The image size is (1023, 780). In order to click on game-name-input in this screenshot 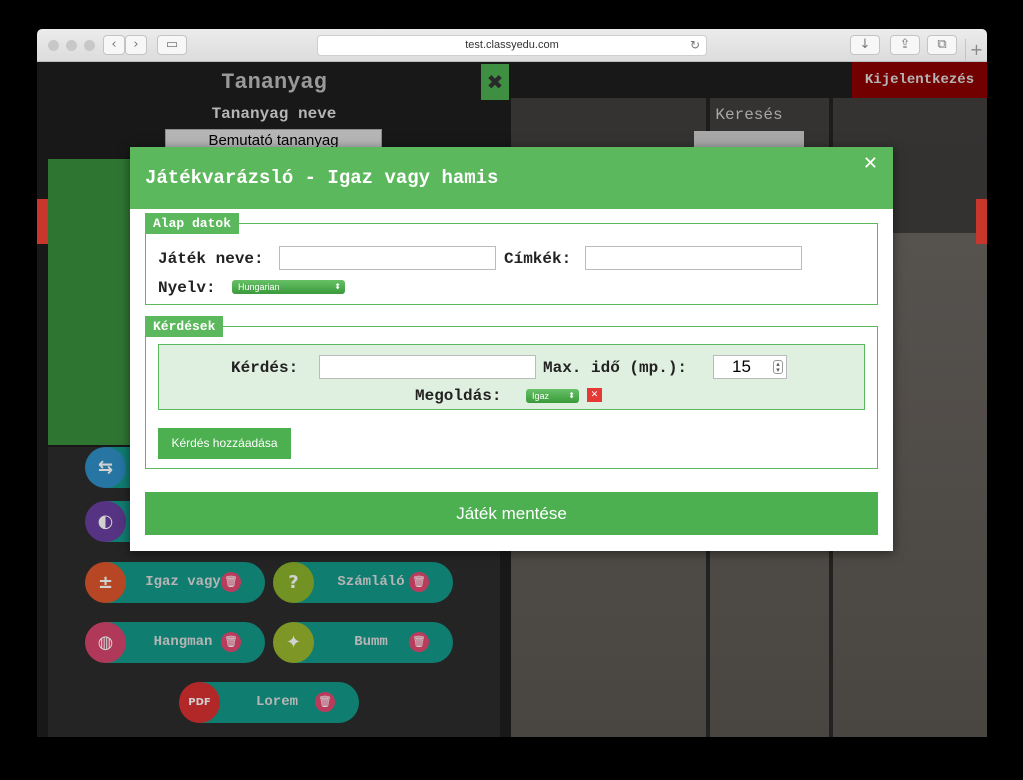, I will do `click(387, 258)`.